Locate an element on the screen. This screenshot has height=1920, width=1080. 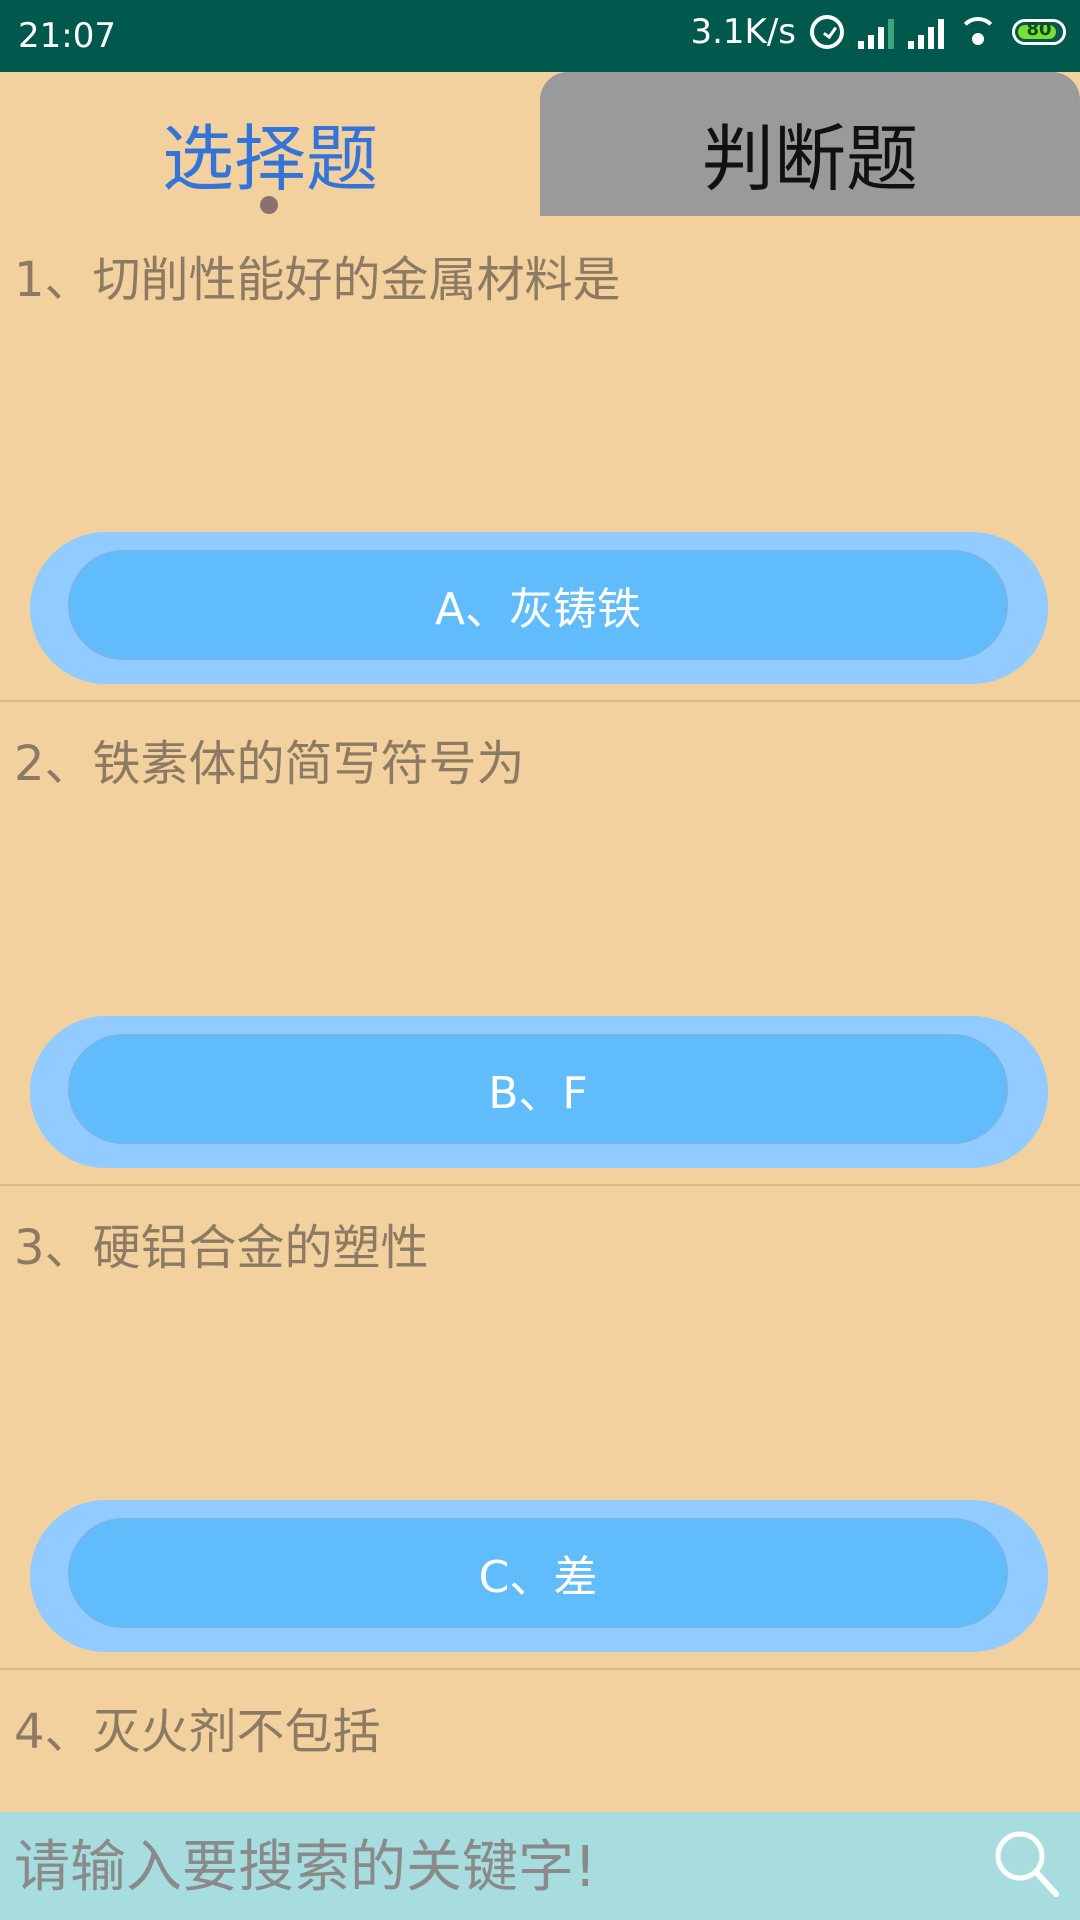
tab-choice-questions: 选择题 is located at coordinates (270, 144).